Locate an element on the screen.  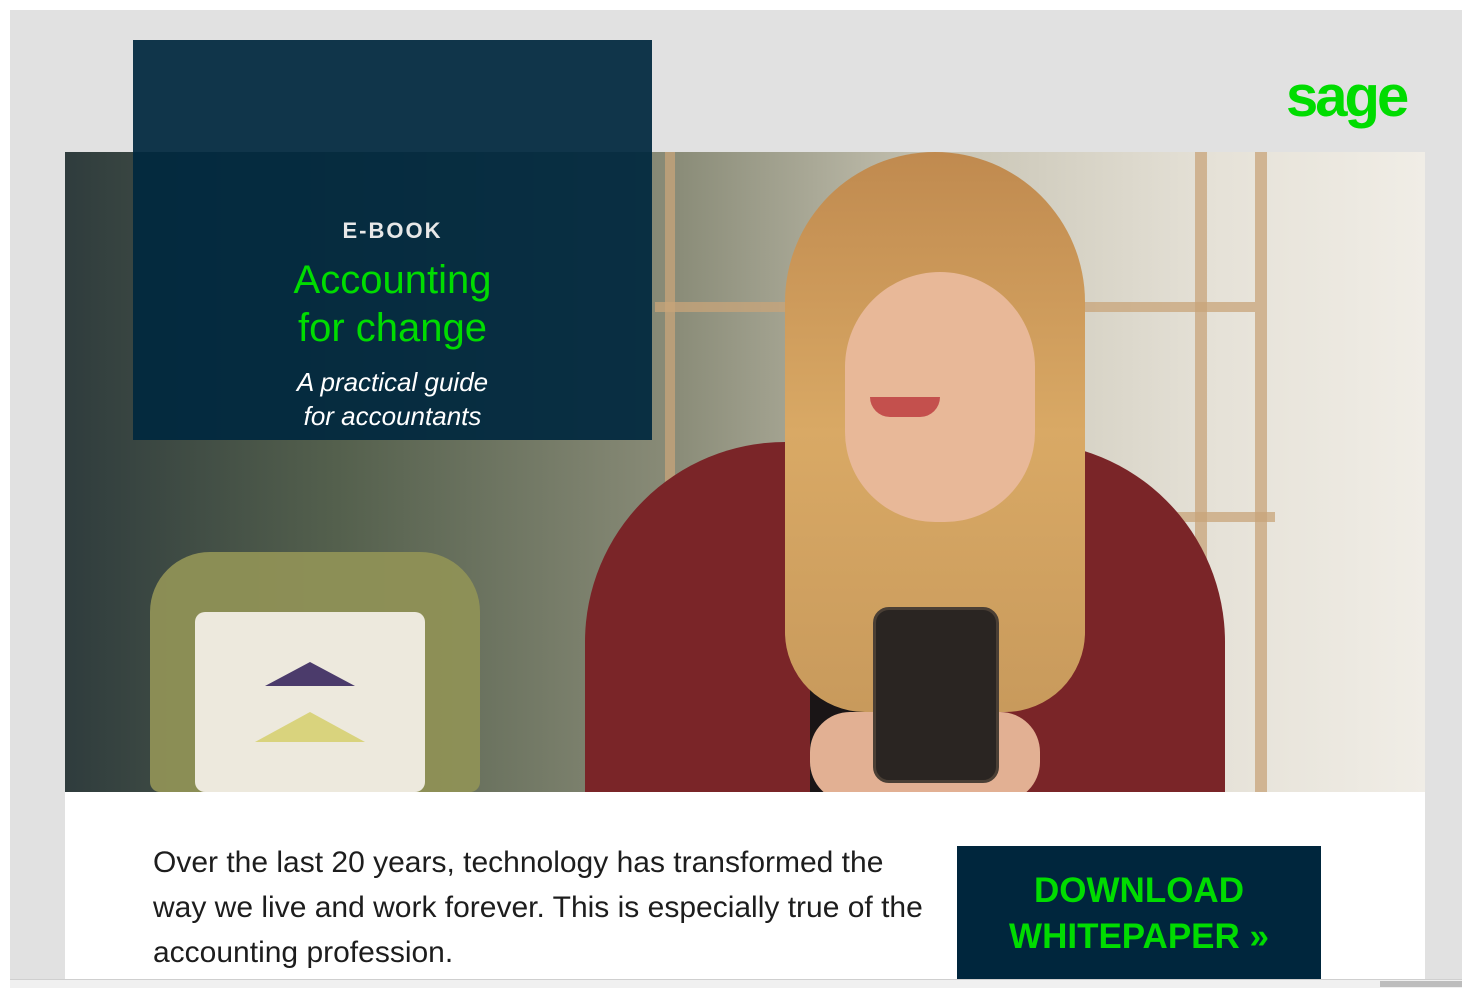
cta-label-line: WHITEPAPER » is located at coordinates (1139, 936).